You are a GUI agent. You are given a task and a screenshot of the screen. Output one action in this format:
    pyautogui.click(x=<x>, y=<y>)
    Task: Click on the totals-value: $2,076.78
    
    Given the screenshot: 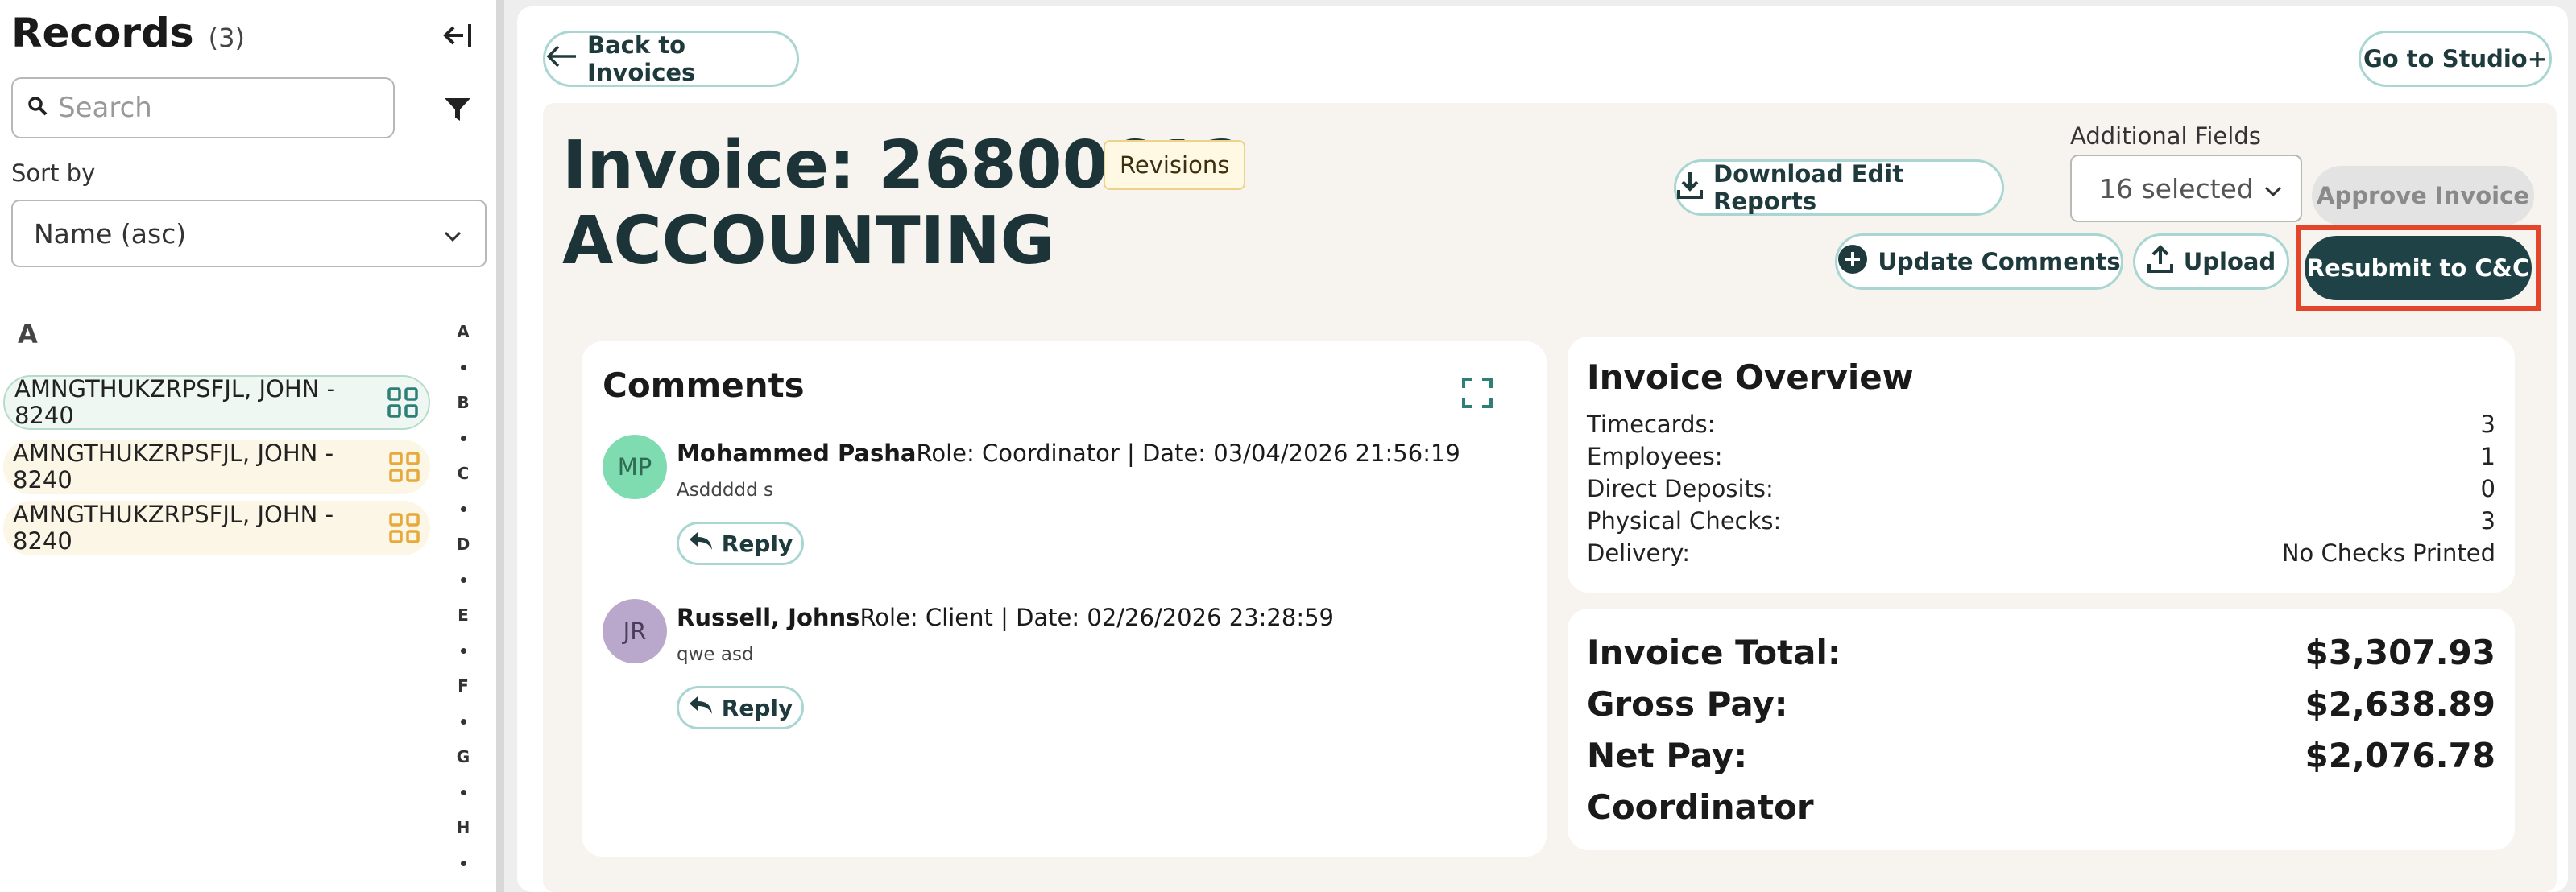 What is the action you would take?
    pyautogui.click(x=2400, y=755)
    